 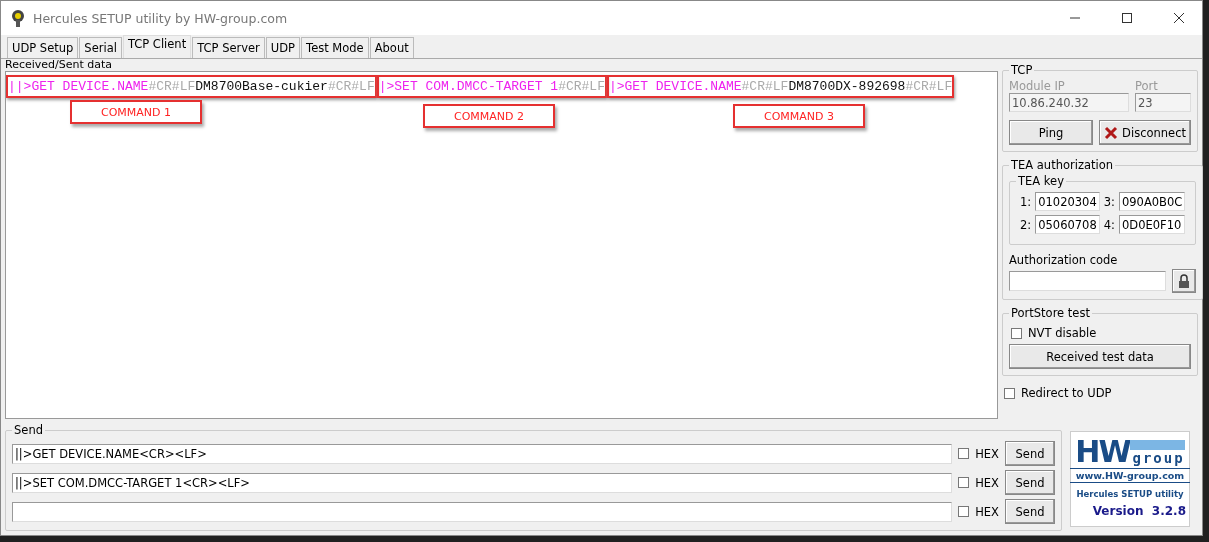 I want to click on product-name: Hercules SETUP utility, so click(x=1130, y=494).